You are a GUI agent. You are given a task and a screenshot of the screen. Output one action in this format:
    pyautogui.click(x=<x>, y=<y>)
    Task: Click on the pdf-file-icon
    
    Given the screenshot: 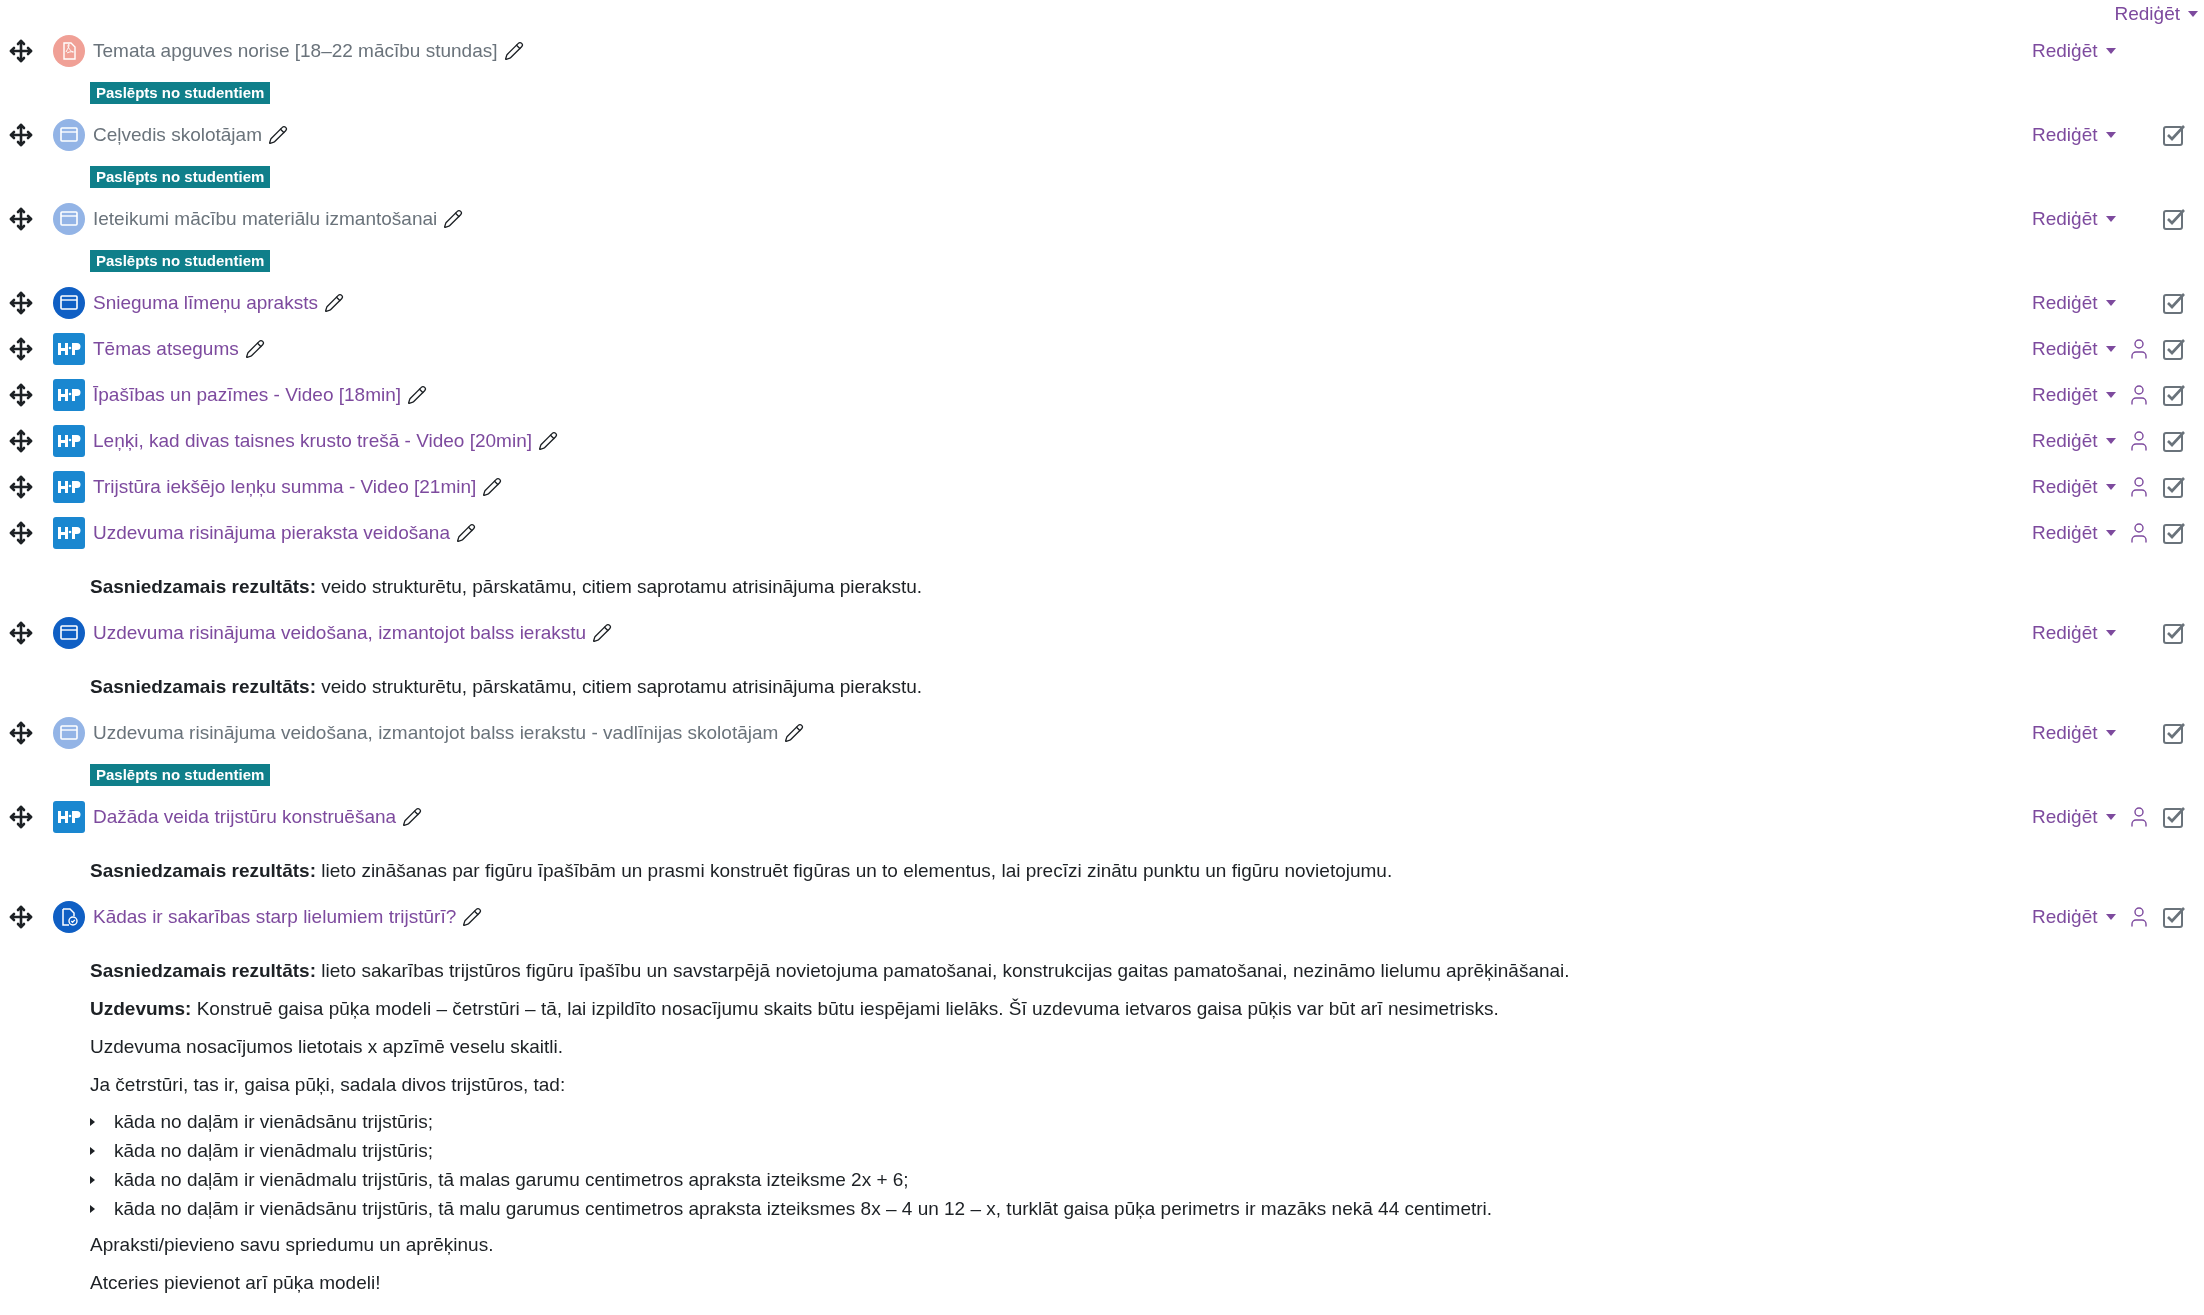 What is the action you would take?
    pyautogui.click(x=69, y=51)
    